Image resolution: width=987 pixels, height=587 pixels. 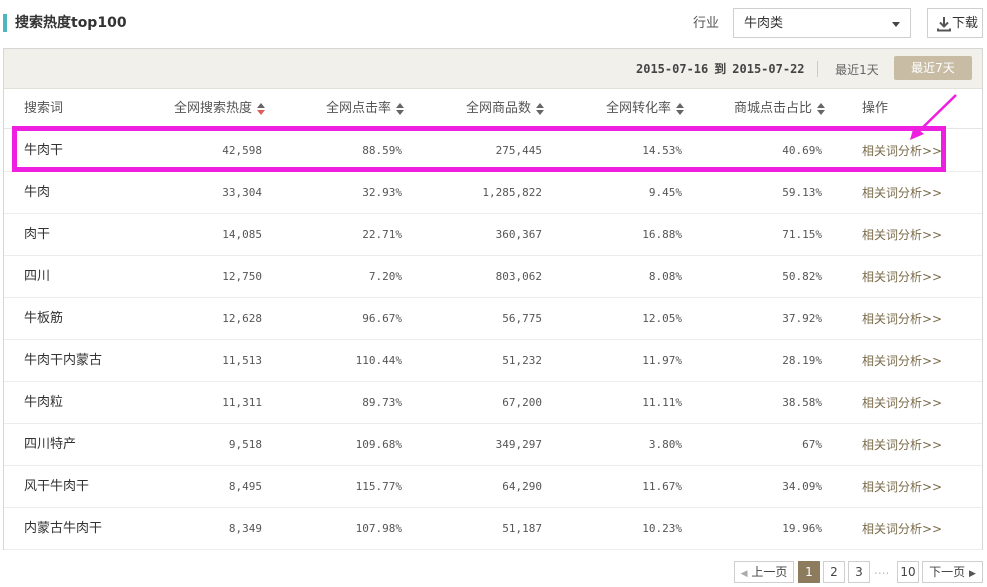 What do you see at coordinates (37, 234) in the screenshot?
I see `keyword-cell: 肉干` at bounding box center [37, 234].